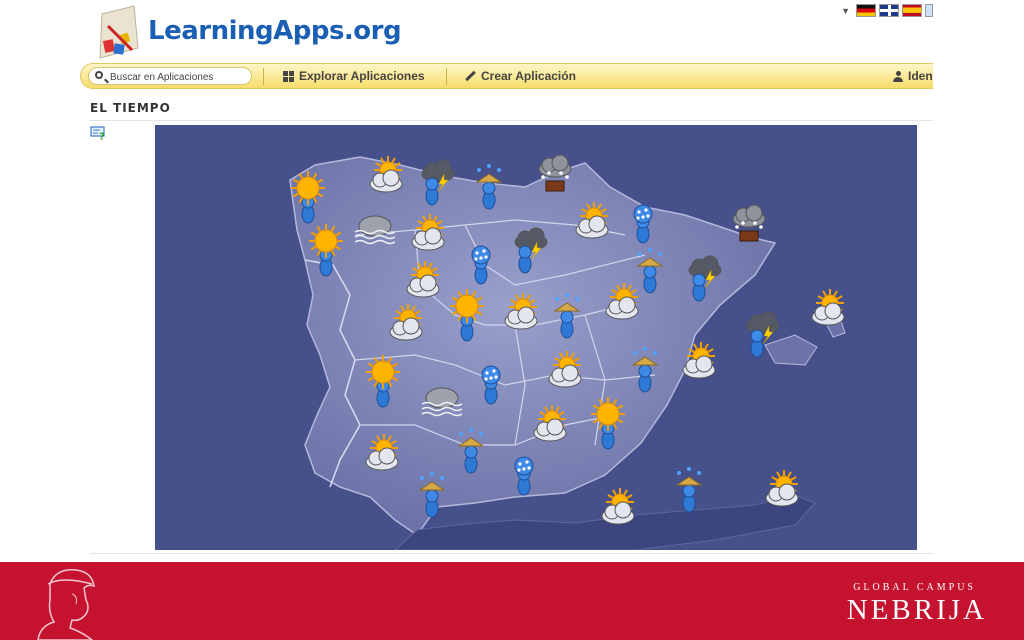  Describe the element at coordinates (119, 32) in the screenshot. I see `logo-blocks-icon` at that location.